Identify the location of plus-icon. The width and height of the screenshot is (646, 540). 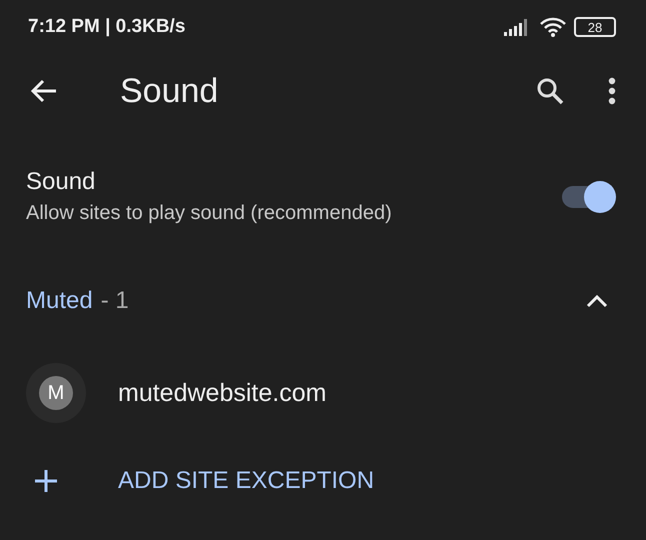
(46, 481).